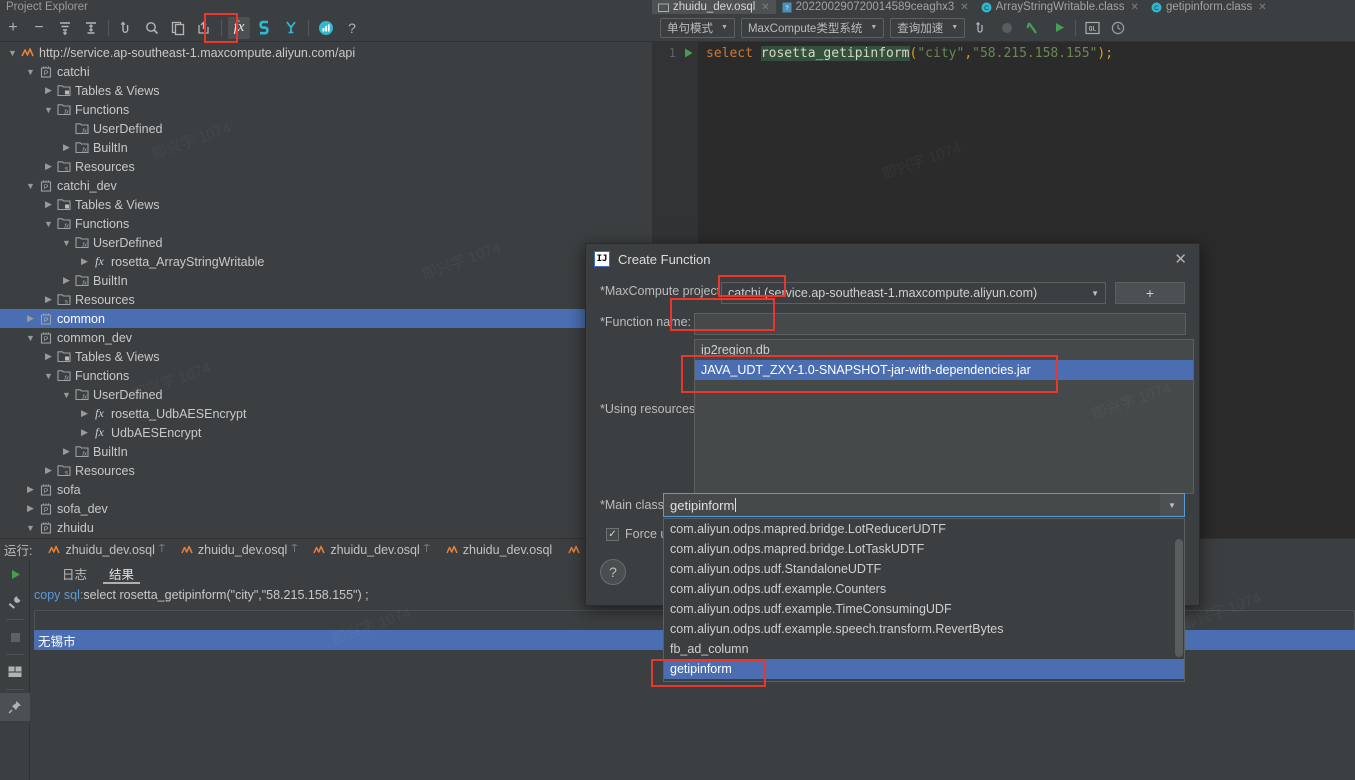 This screenshot has width=1355, height=780. What do you see at coordinates (981, 28) in the screenshot?
I see `sync-icon` at bounding box center [981, 28].